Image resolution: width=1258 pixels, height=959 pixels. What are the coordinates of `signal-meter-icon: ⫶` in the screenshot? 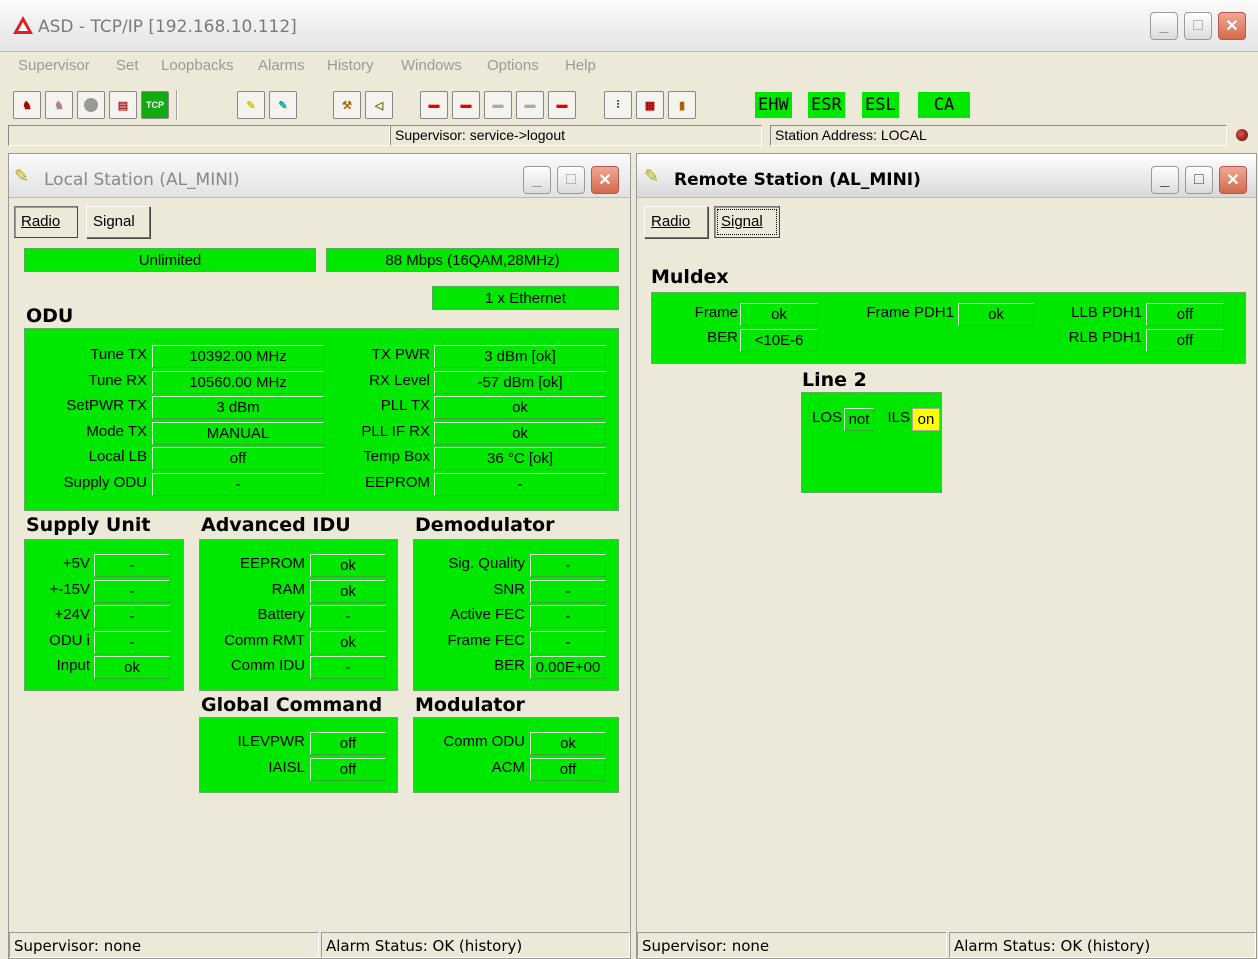 It's located at (618, 105).